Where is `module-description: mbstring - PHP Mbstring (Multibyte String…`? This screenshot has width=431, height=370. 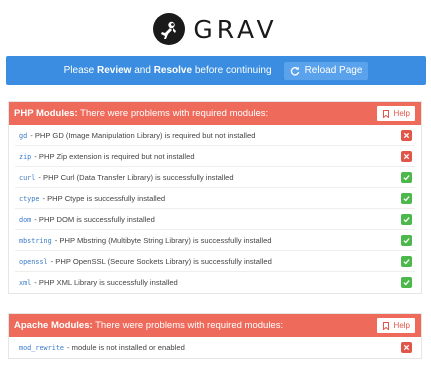 module-description: mbstring - PHP Mbstring (Multibyte String… is located at coordinates (145, 240).